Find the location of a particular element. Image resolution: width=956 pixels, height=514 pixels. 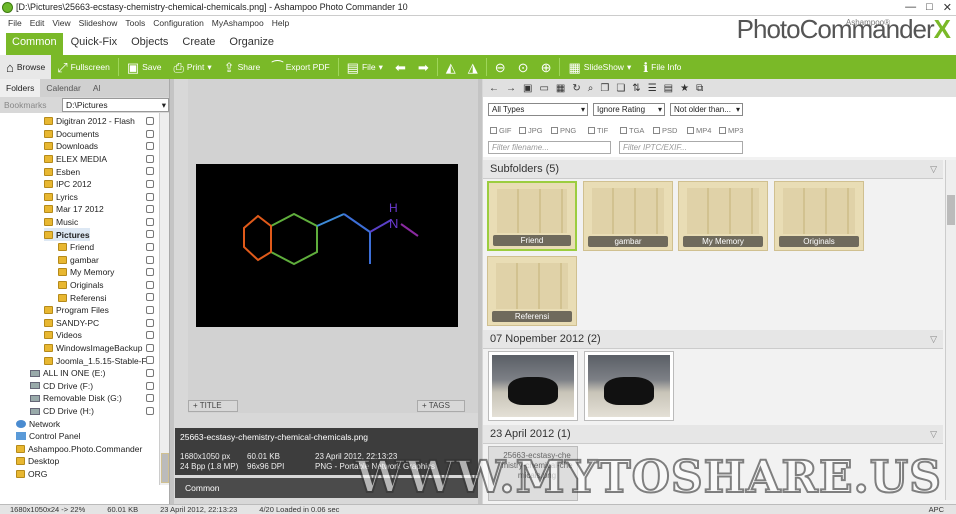

subfolder-gambar: gambar is located at coordinates (628, 216).